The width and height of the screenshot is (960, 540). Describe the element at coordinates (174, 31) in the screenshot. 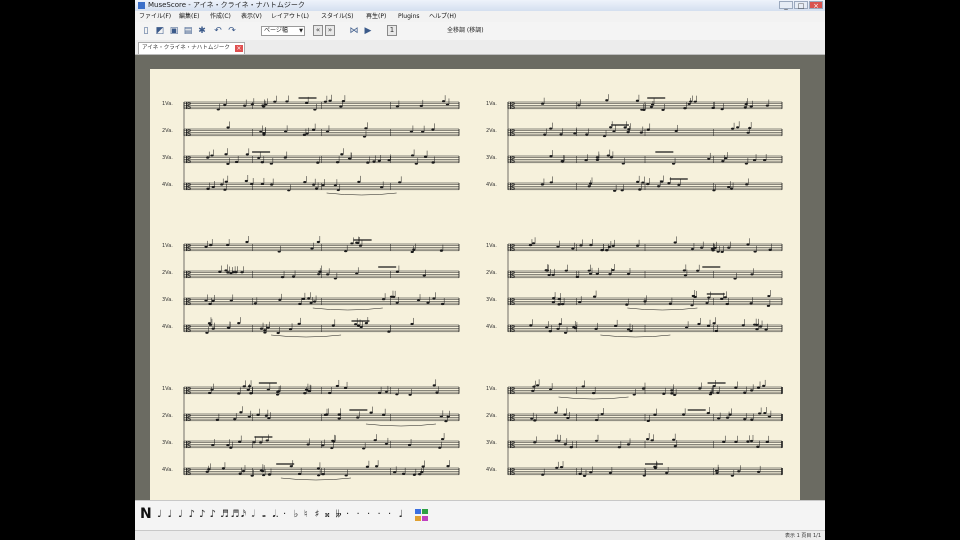

I see `save-icon: ▣` at that location.